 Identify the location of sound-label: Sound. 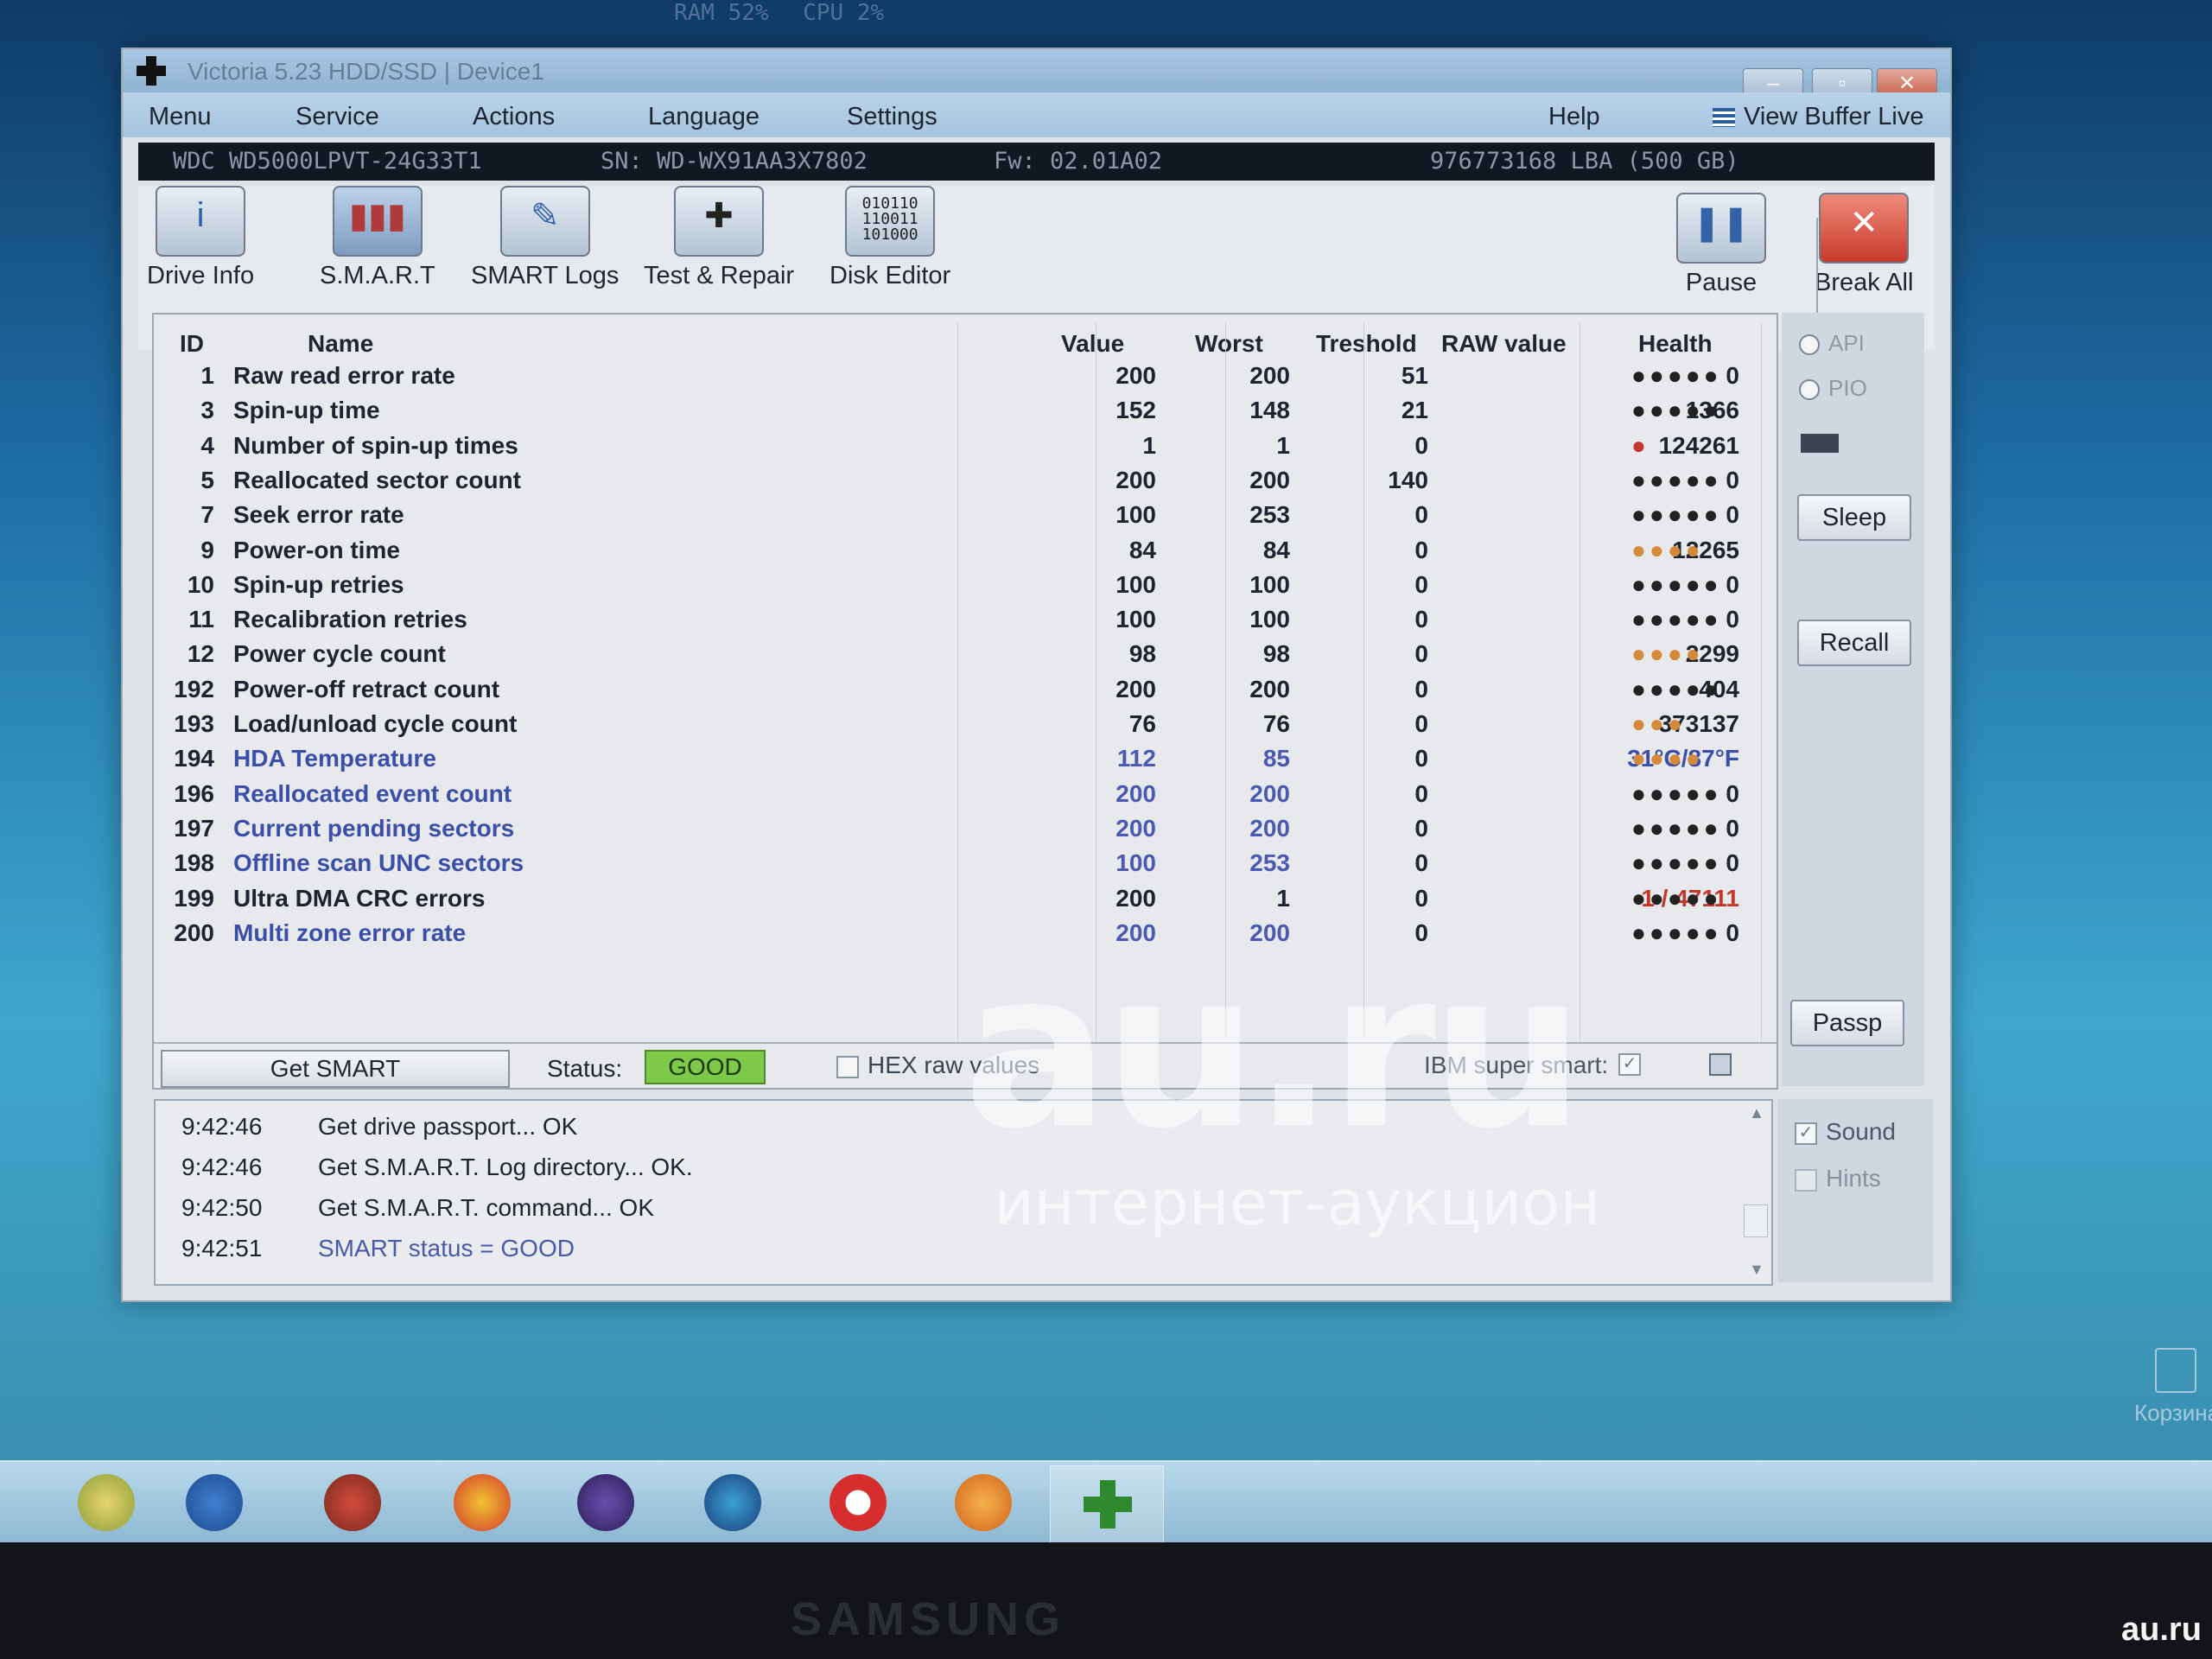
(1861, 1131).